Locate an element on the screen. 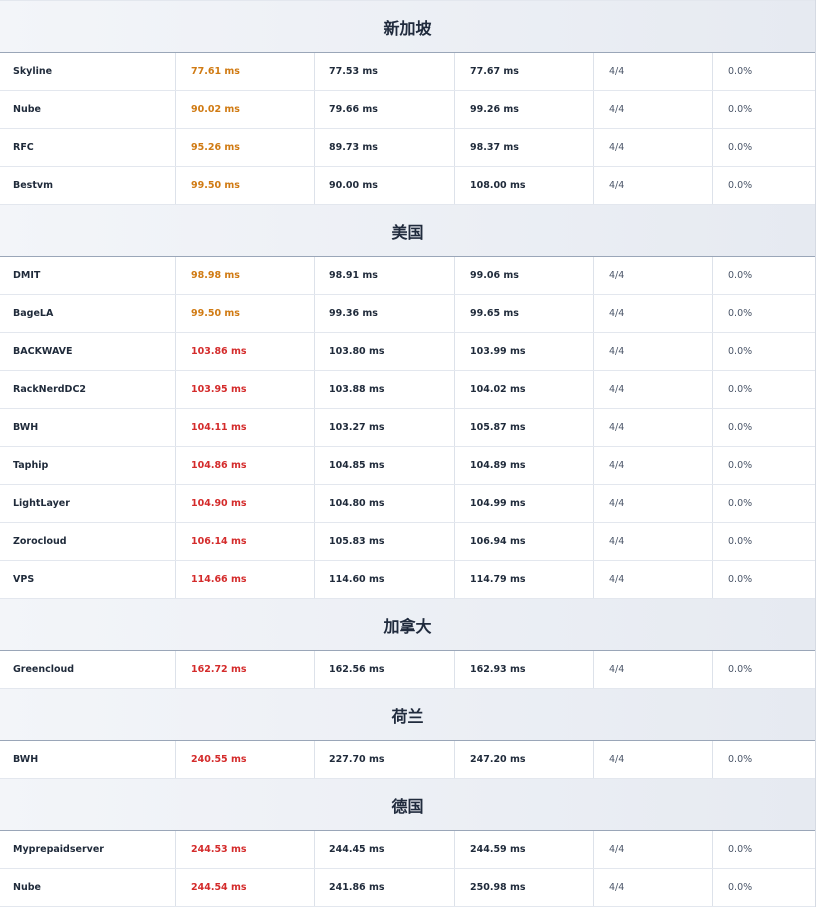  table-row: Taphip 104.86 ms 104.85 ms 104.89 ms 4/4 0.0% is located at coordinates (407, 466).